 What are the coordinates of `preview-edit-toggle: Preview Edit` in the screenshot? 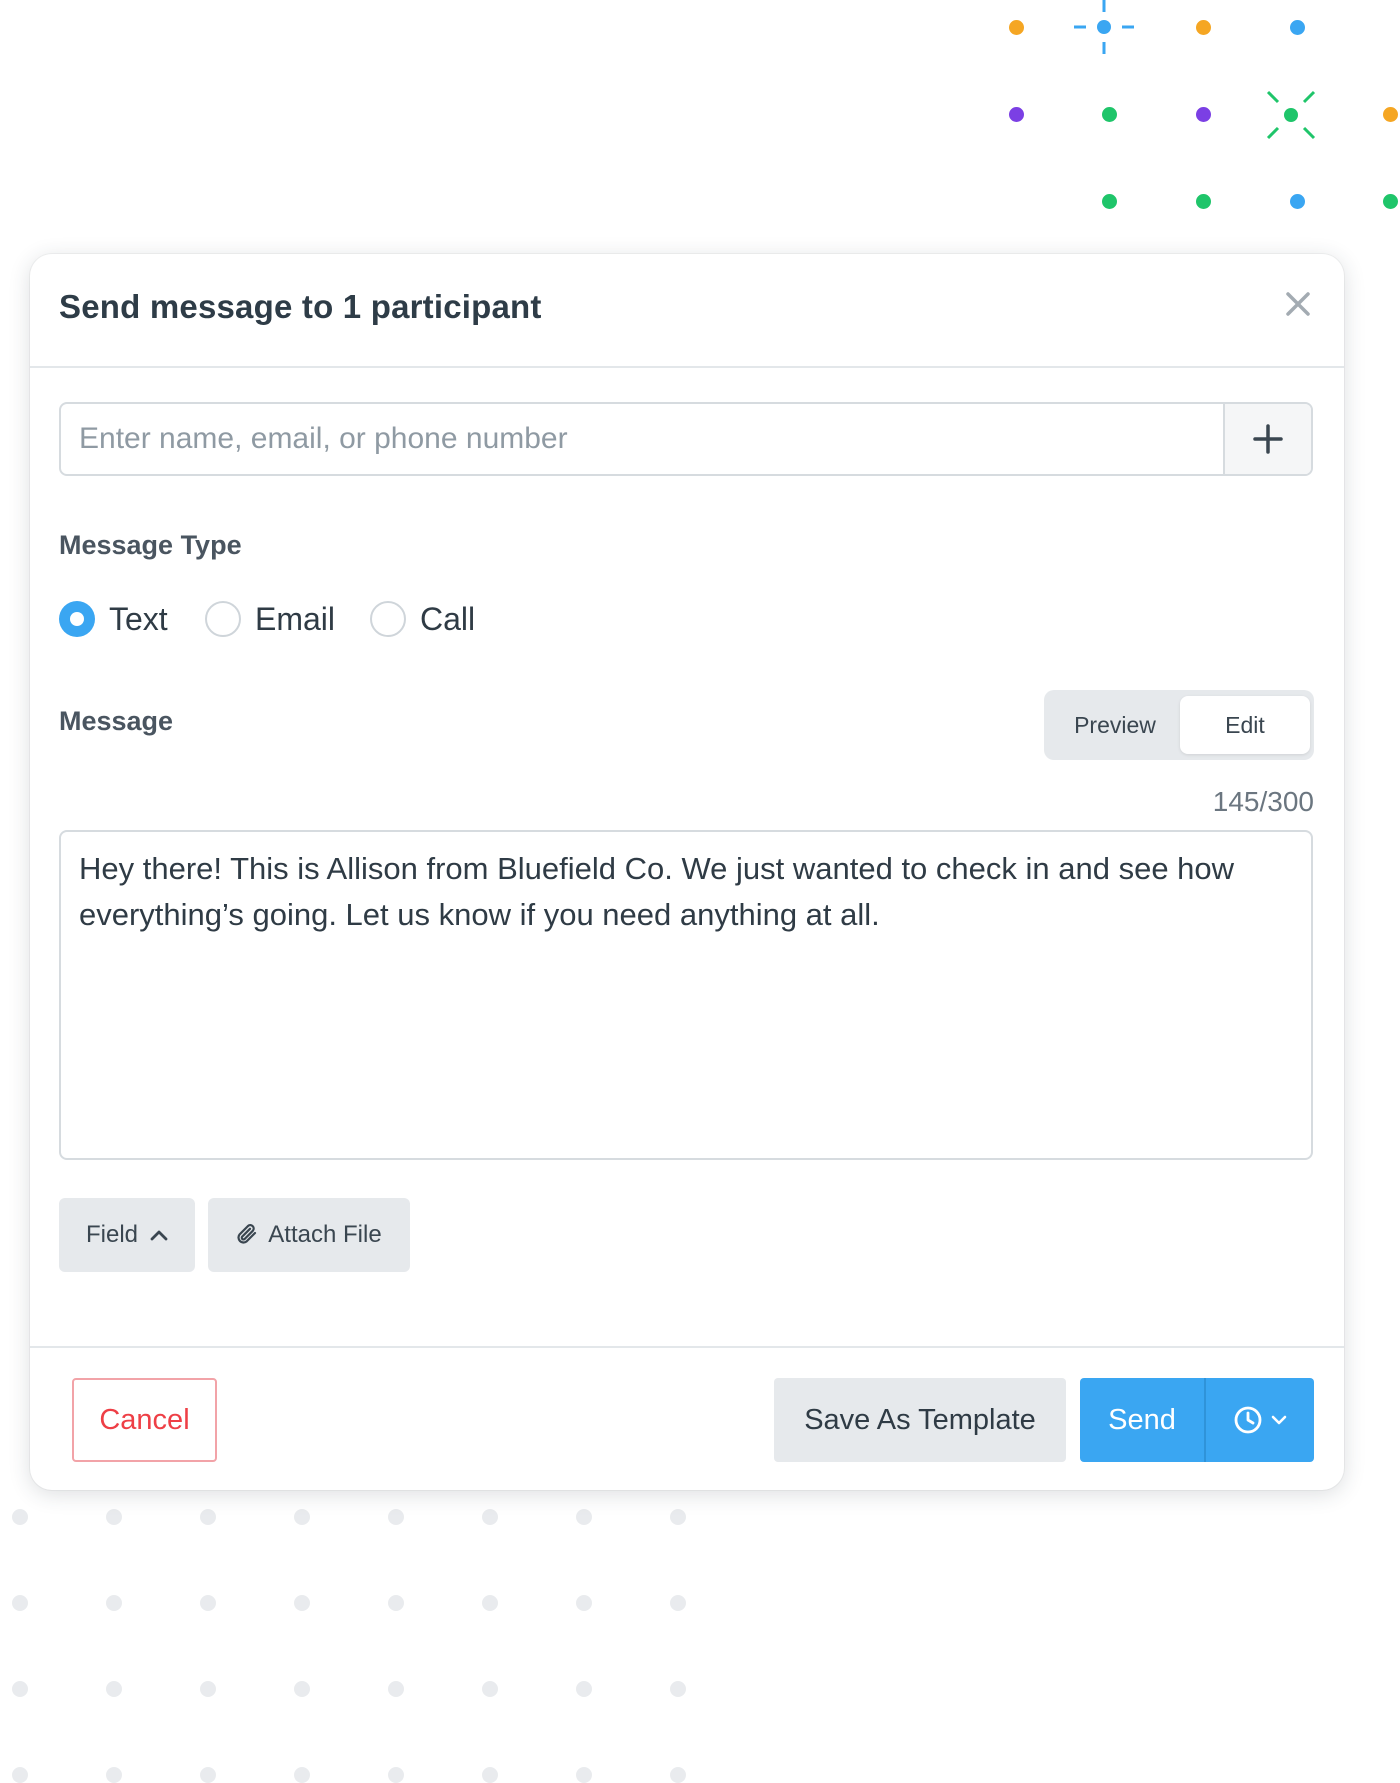 It's located at (1179, 725).